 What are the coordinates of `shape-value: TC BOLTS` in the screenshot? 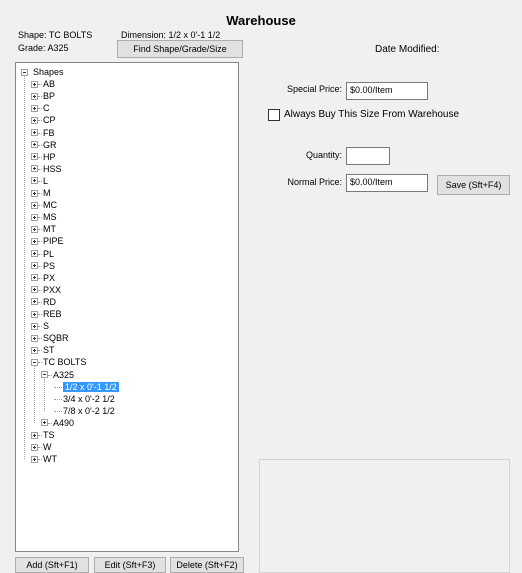 It's located at (70, 35).